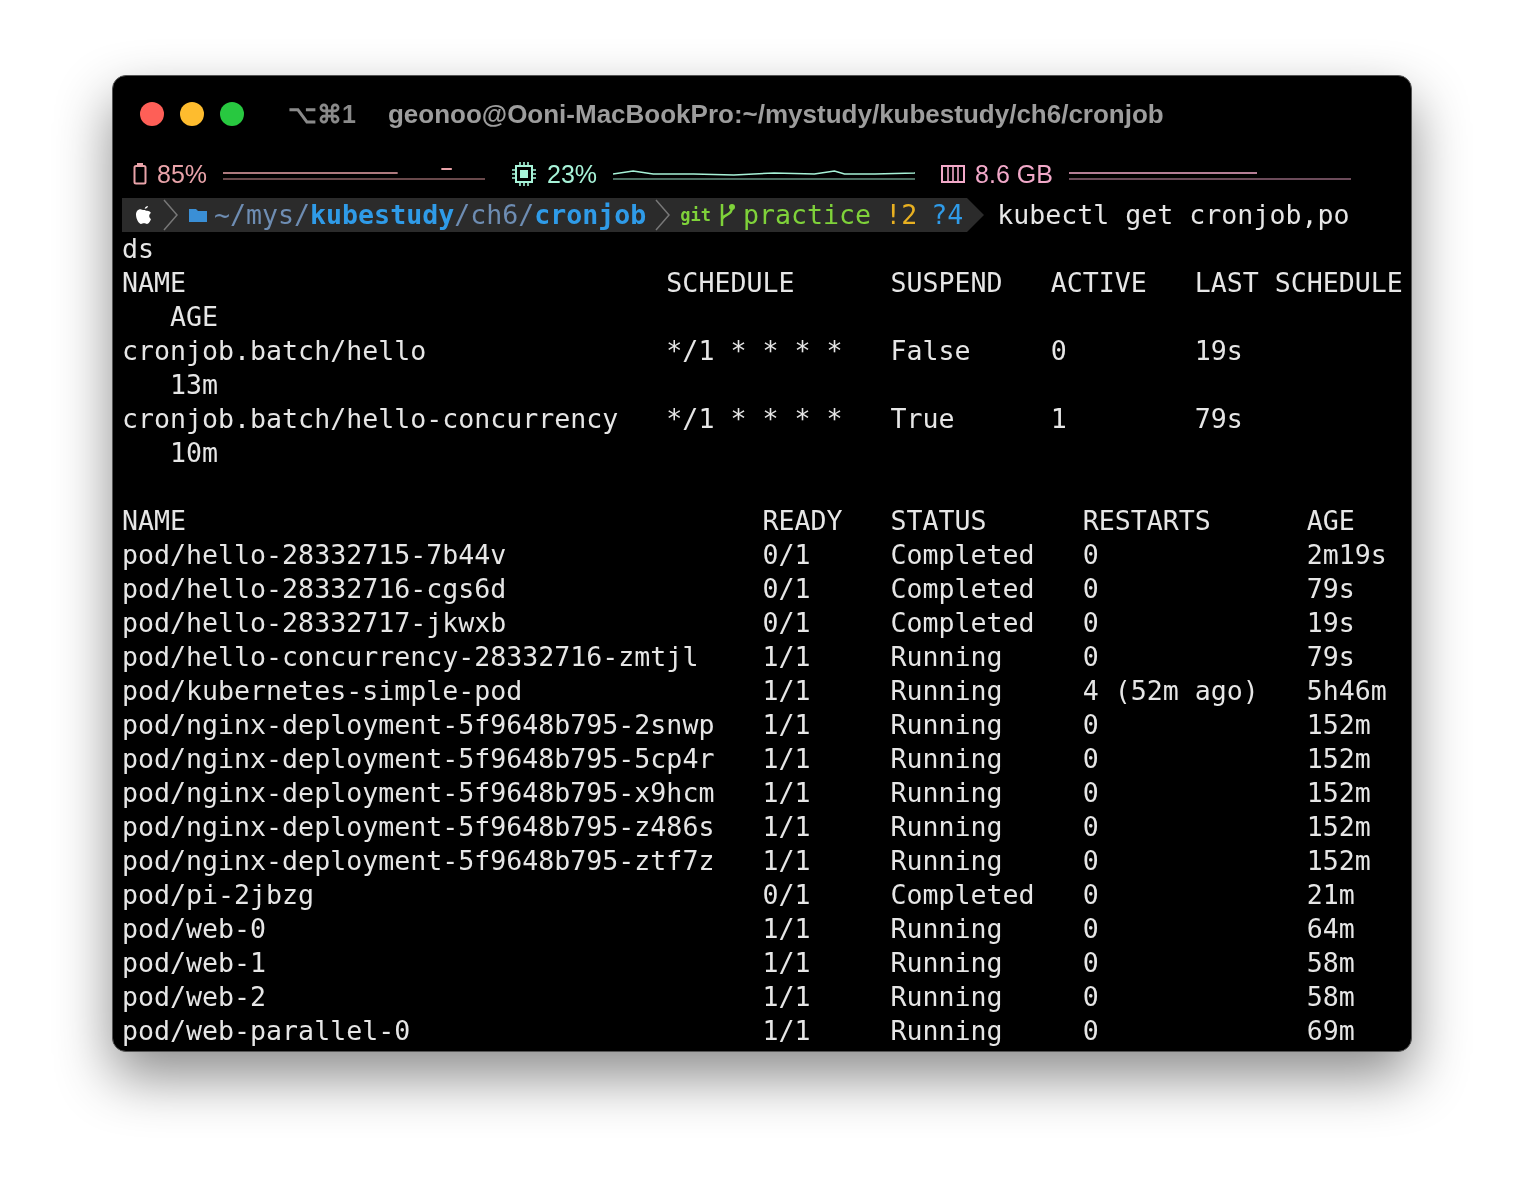 This screenshot has width=1524, height=1200. Describe the element at coordinates (807, 215) in the screenshot. I see `git-branch: practice` at that location.